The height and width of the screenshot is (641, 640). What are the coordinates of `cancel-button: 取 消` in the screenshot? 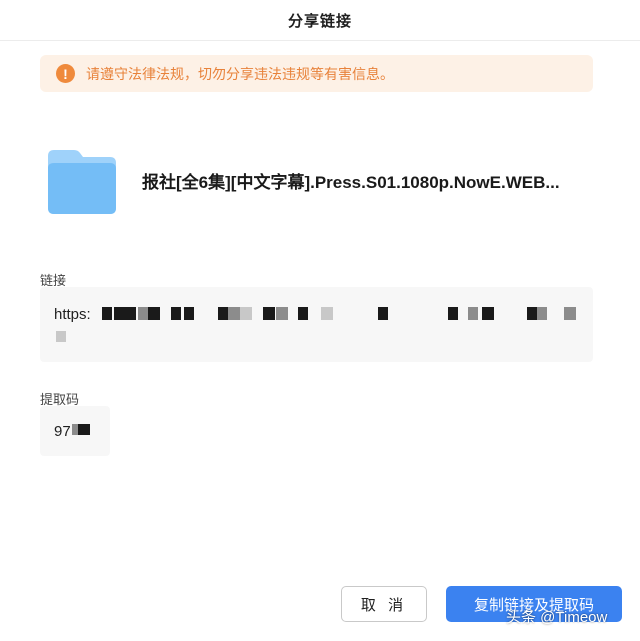 It's located at (384, 604).